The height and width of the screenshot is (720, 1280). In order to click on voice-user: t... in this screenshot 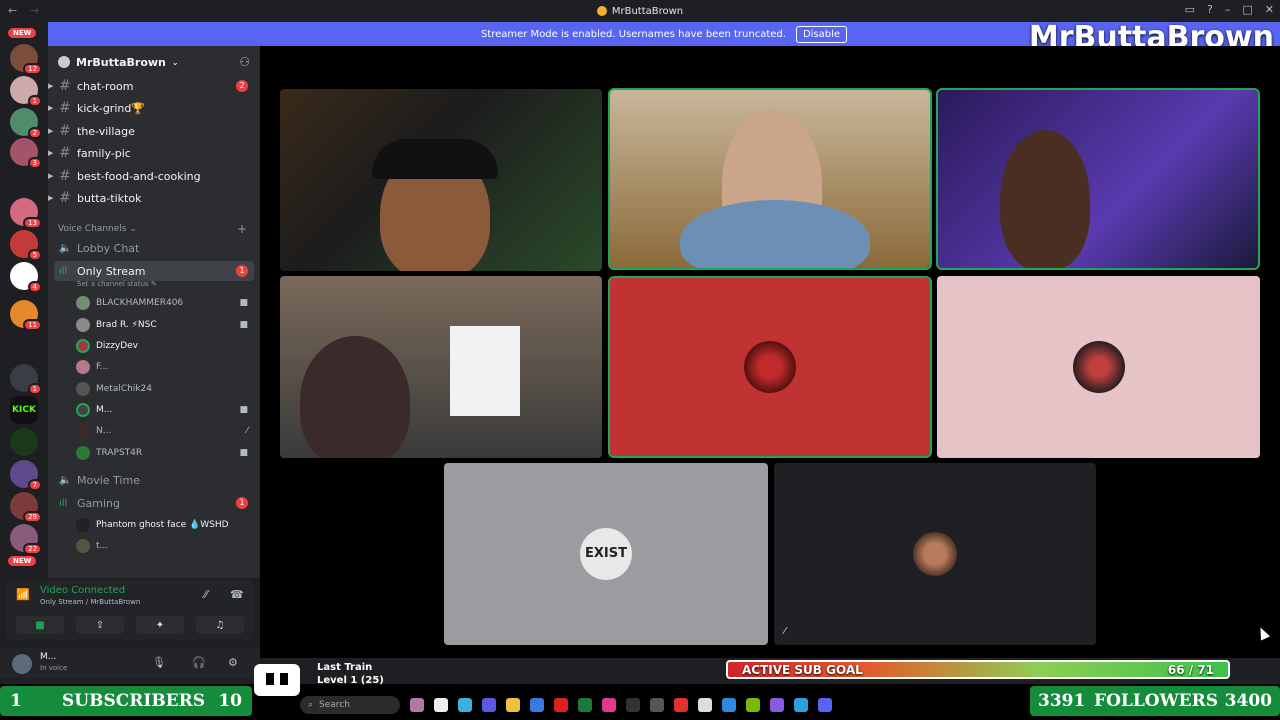, I will do `click(165, 546)`.